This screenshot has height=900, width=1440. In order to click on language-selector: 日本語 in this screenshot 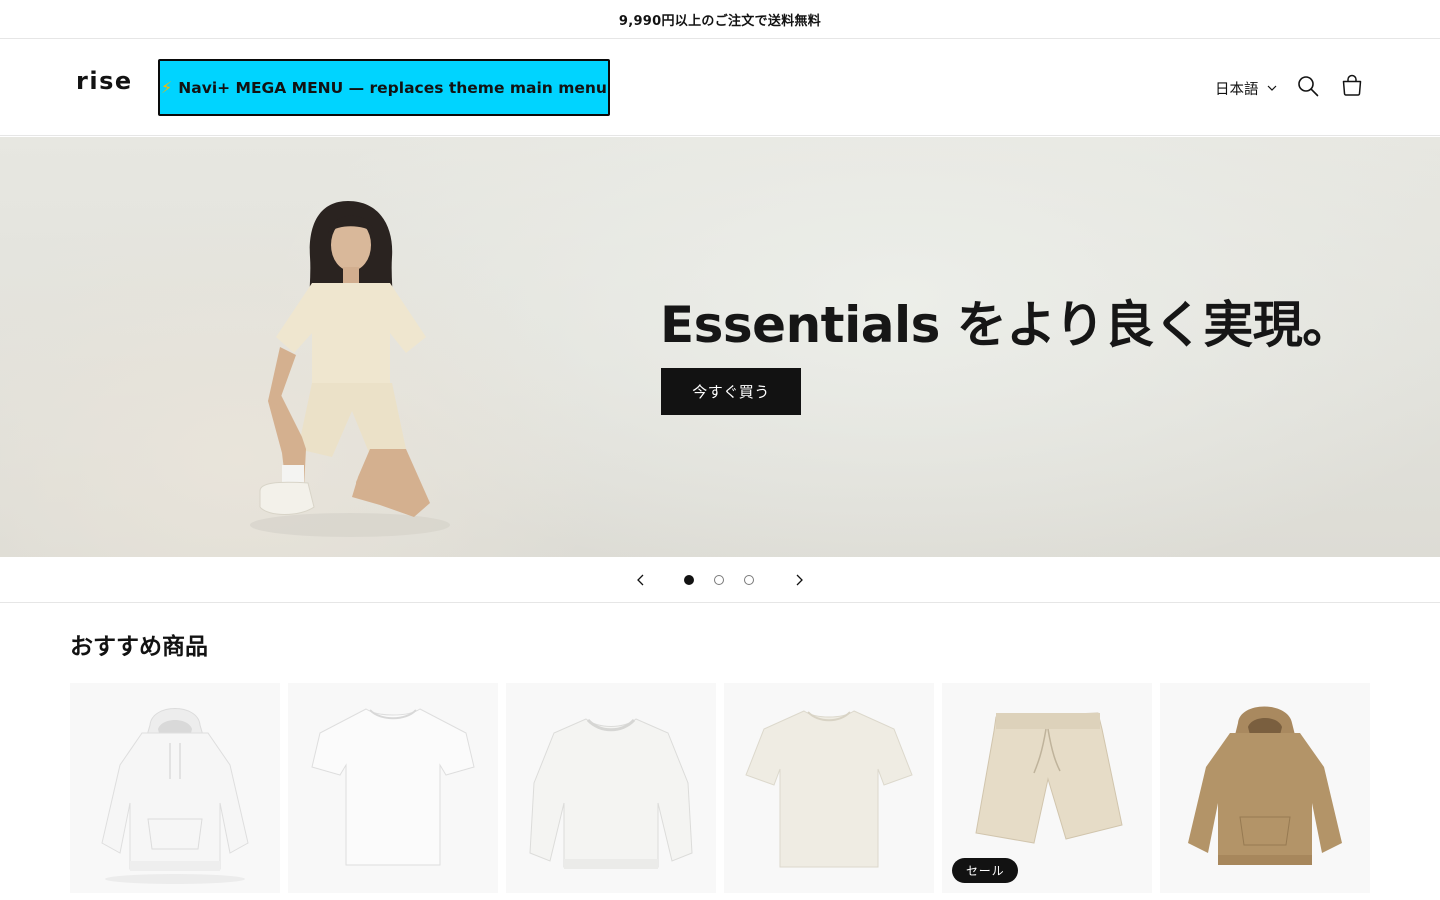, I will do `click(1246, 88)`.